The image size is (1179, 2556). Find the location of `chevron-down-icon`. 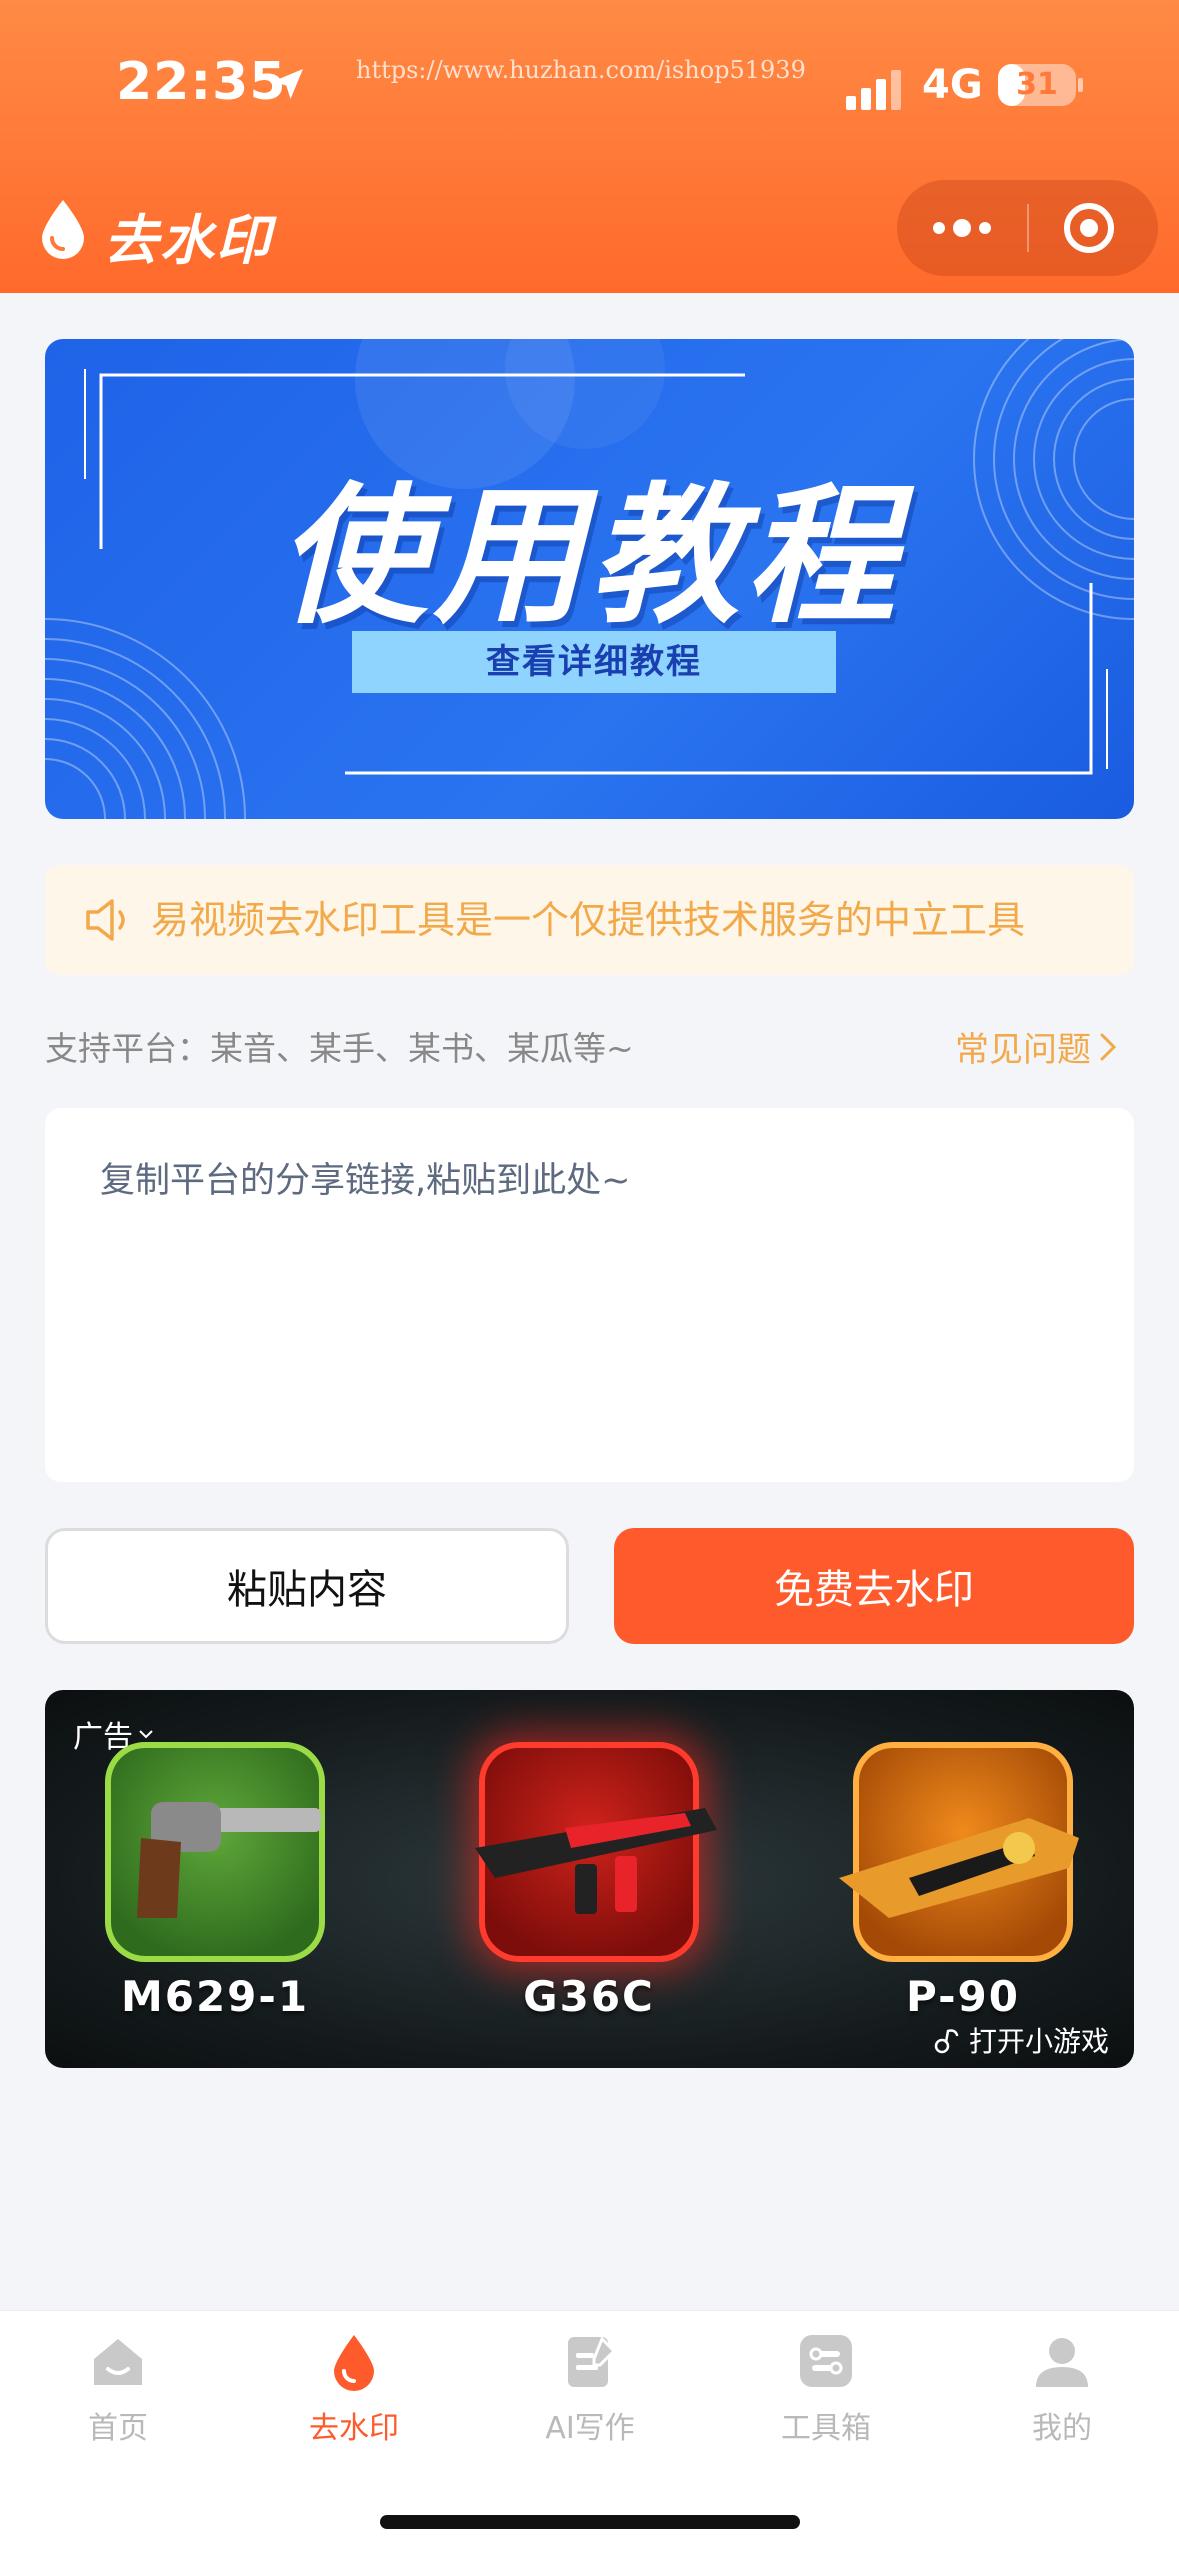

chevron-down-icon is located at coordinates (146, 1734).